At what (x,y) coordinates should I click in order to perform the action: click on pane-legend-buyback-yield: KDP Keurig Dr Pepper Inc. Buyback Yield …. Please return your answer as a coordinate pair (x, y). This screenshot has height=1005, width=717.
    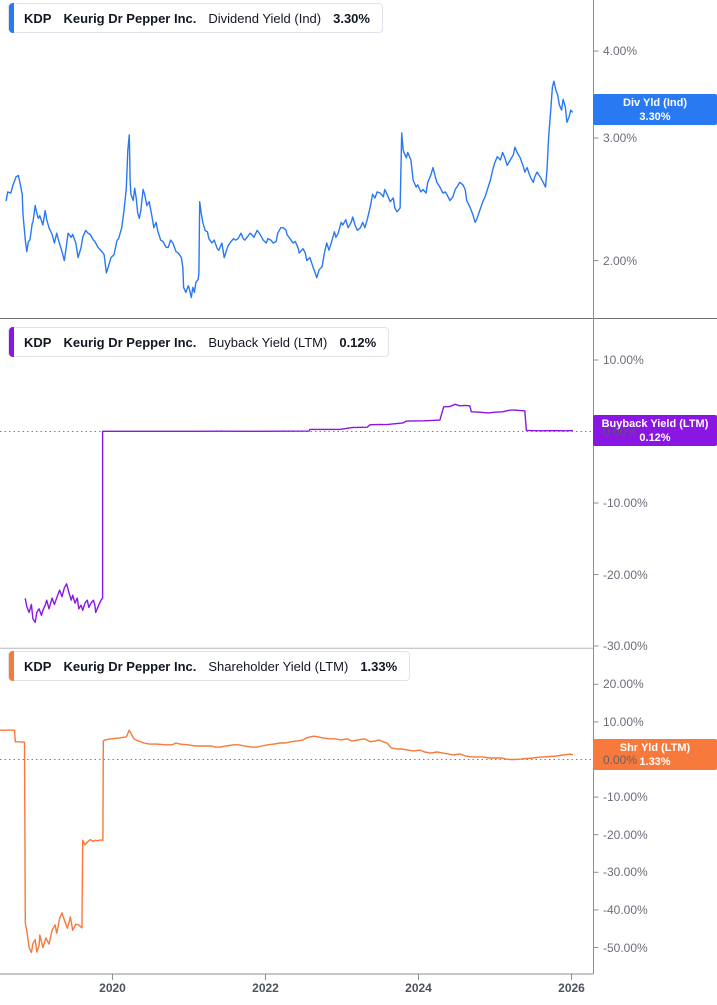
    Looking at the image, I should click on (199, 342).